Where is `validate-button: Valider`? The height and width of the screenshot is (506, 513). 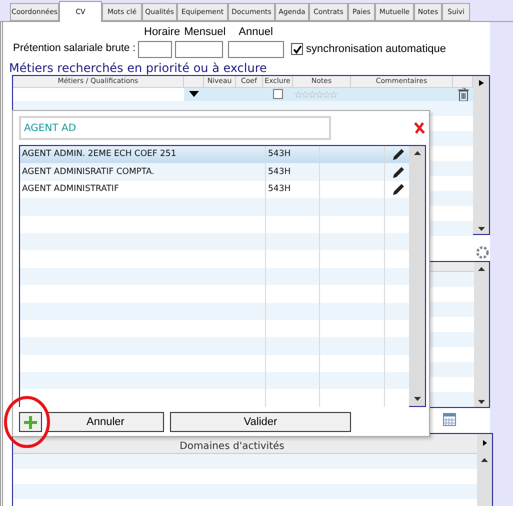
validate-button: Valider is located at coordinates (260, 422).